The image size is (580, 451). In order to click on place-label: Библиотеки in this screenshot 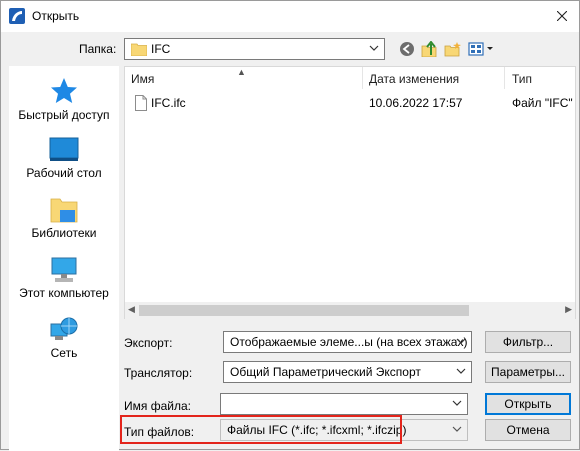, I will do `click(64, 233)`.